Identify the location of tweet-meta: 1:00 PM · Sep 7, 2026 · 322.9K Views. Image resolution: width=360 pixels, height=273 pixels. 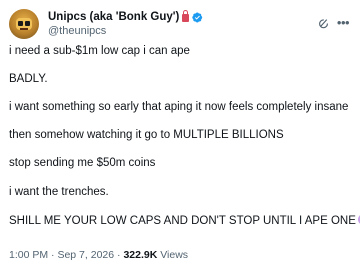
(98, 255).